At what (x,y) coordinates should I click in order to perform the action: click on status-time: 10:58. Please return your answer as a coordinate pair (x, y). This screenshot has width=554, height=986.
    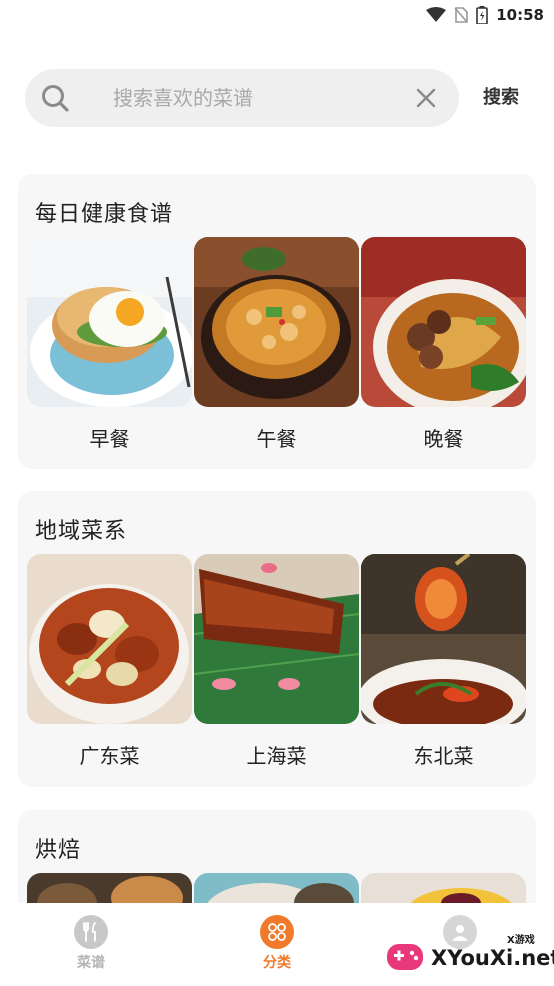
    Looking at the image, I should click on (520, 15).